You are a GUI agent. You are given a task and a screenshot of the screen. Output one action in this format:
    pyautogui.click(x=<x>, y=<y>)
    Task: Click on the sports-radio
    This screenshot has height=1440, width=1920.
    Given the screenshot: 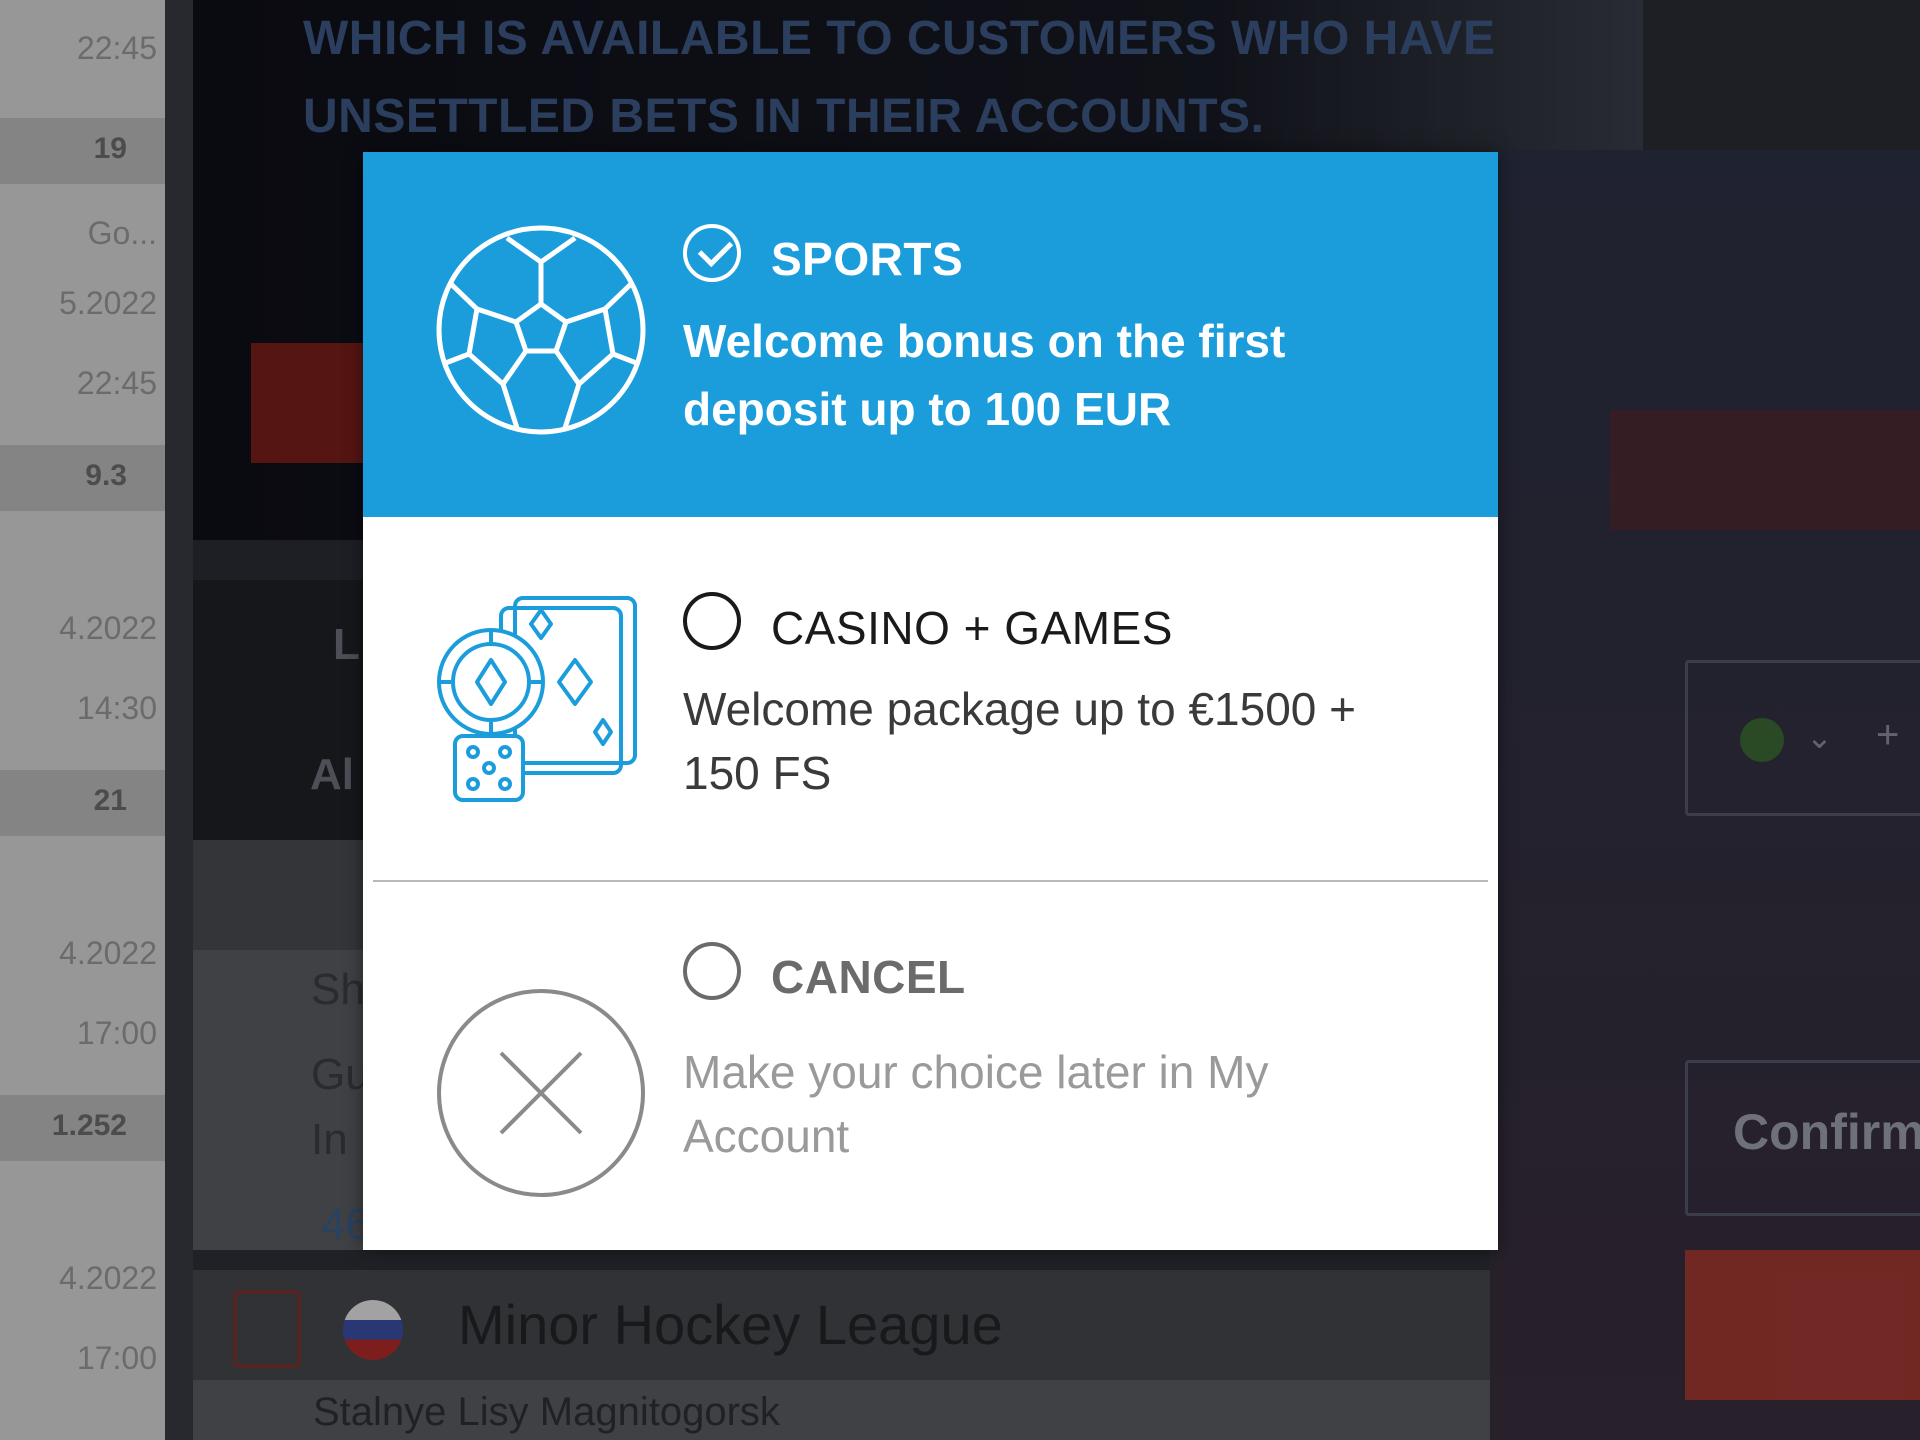 What is the action you would take?
    pyautogui.click(x=712, y=253)
    